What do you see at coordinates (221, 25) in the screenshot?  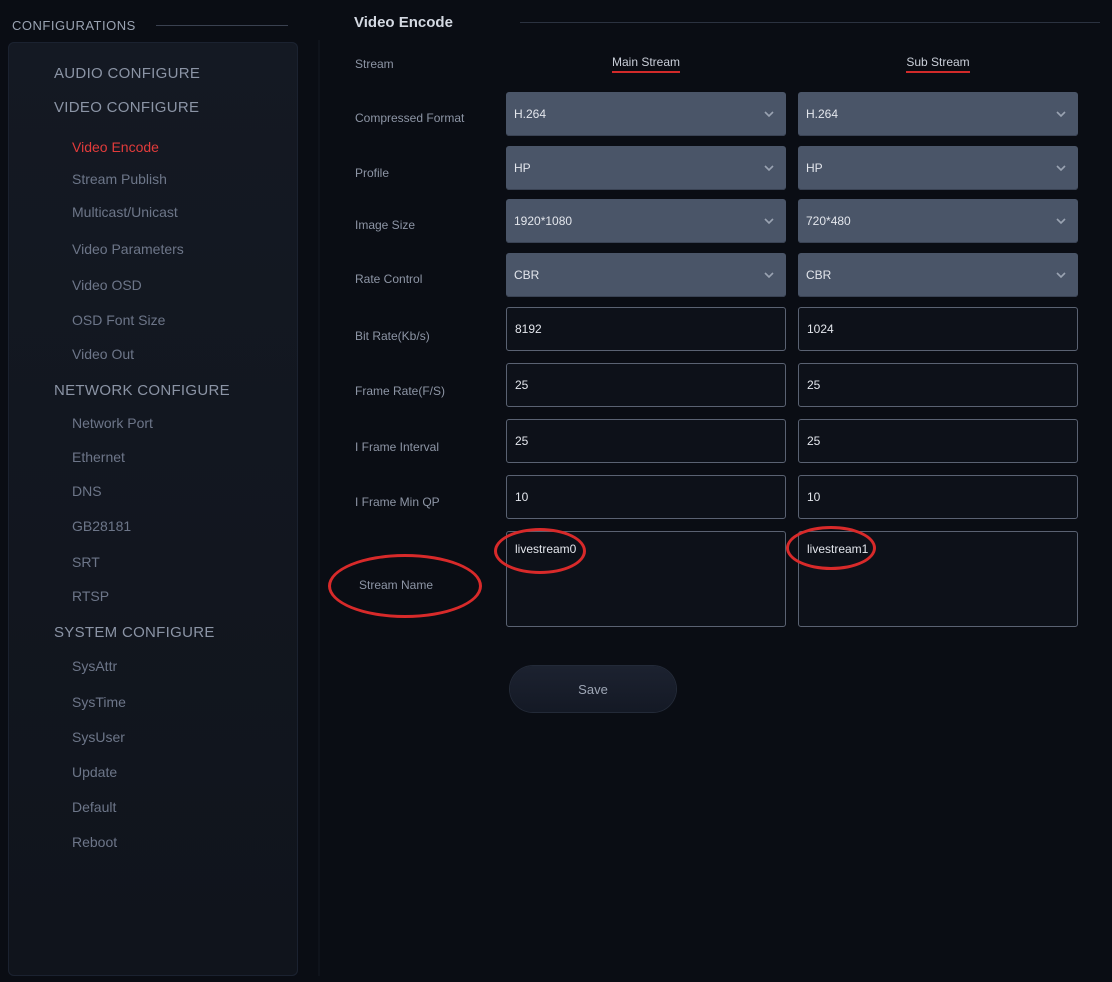 I see `sidebar-header-divider` at bounding box center [221, 25].